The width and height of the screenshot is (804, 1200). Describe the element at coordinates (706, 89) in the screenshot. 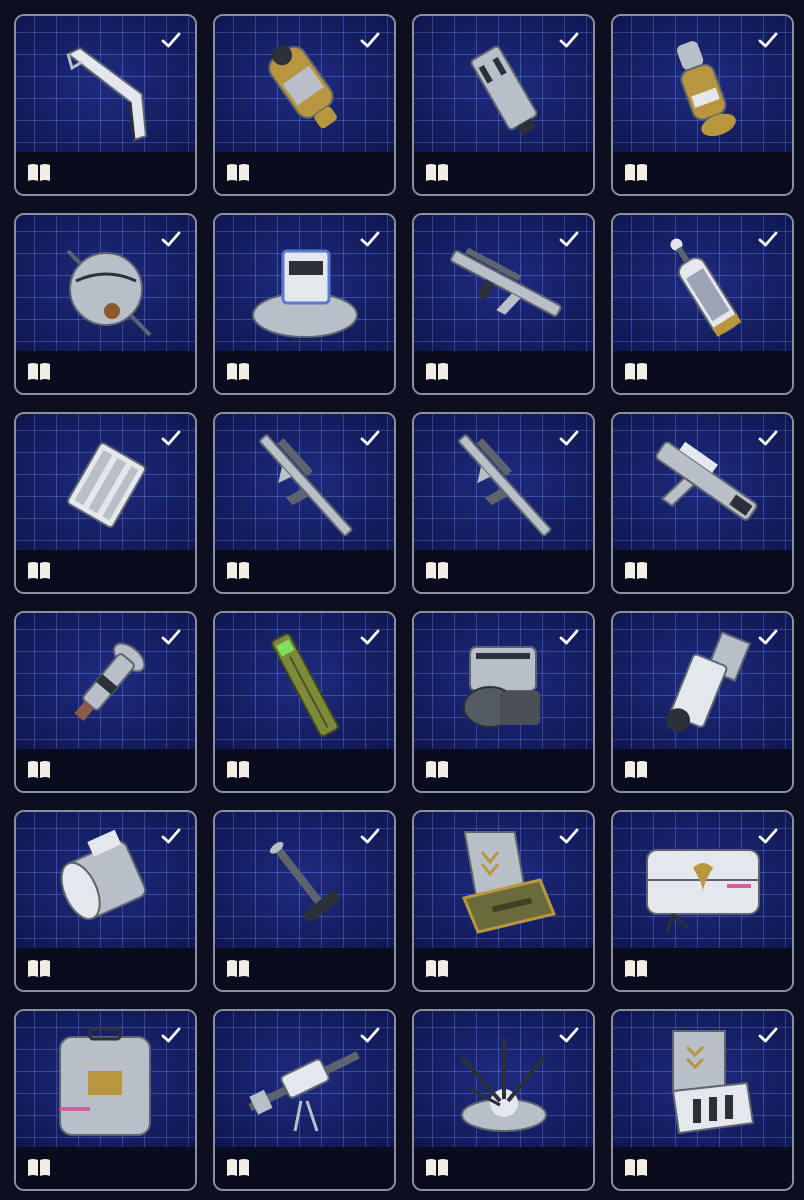

I see `brass-canister-icon` at that location.